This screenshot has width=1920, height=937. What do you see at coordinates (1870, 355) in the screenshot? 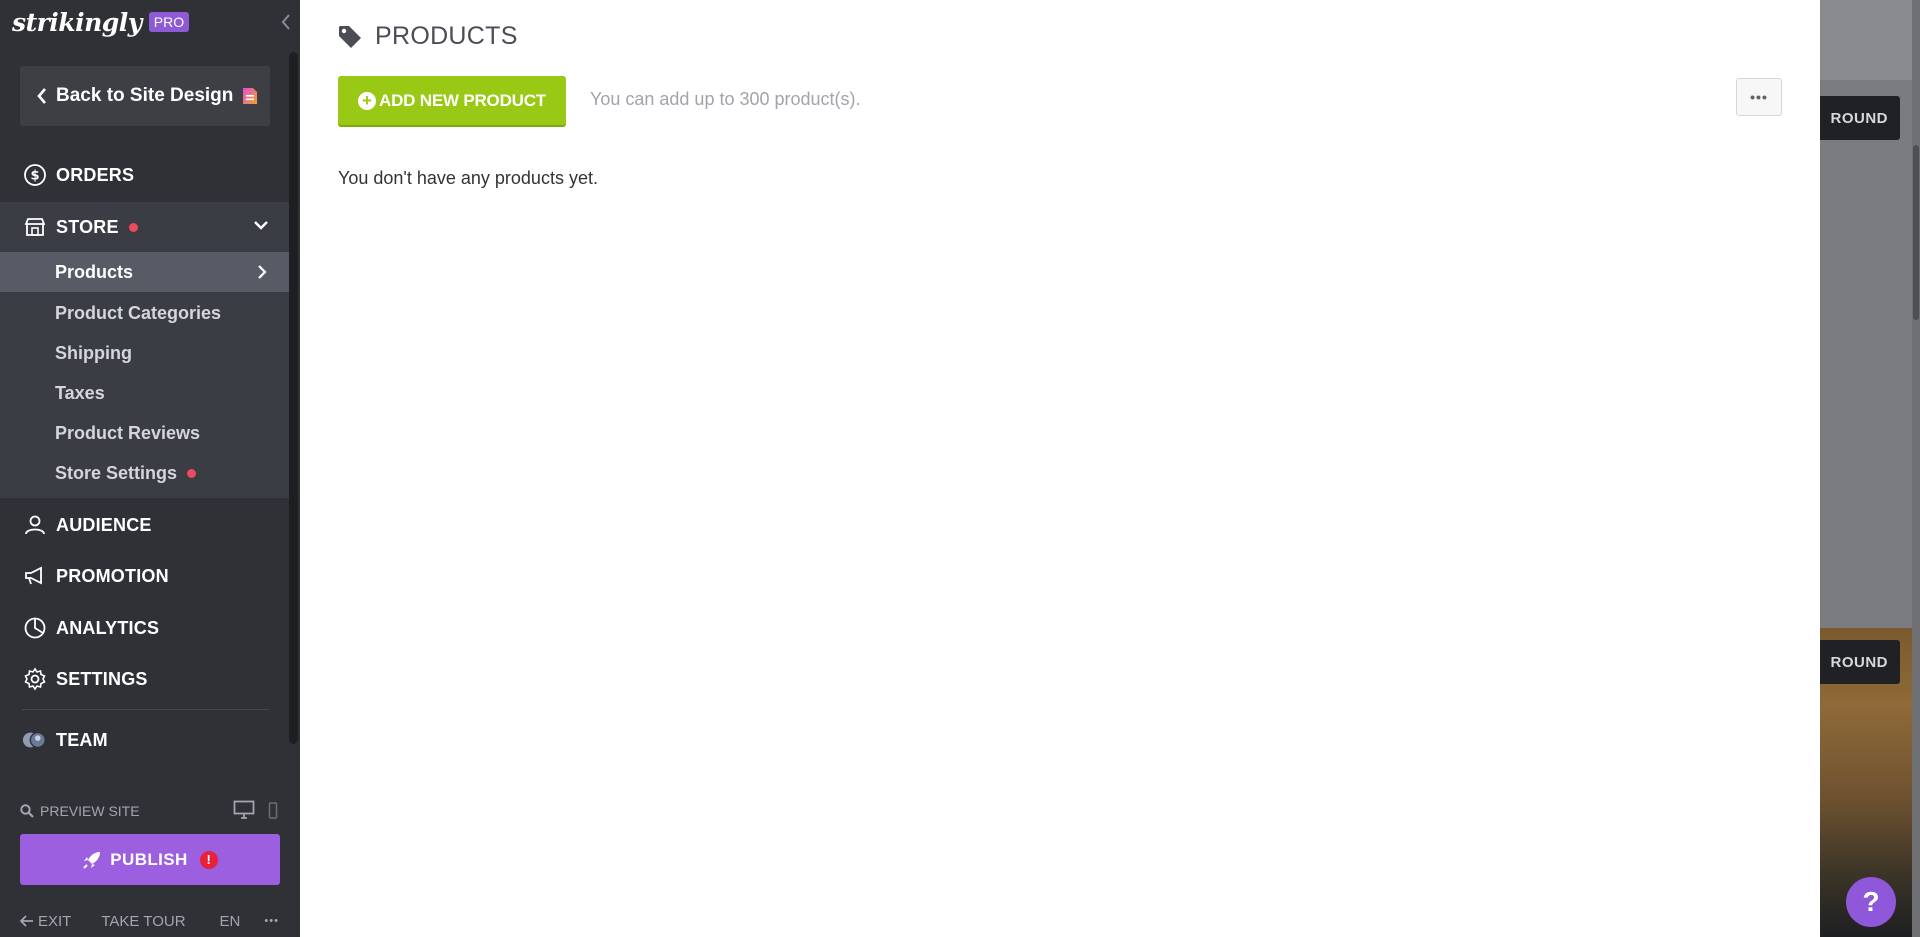
I see `preview-section` at bounding box center [1870, 355].